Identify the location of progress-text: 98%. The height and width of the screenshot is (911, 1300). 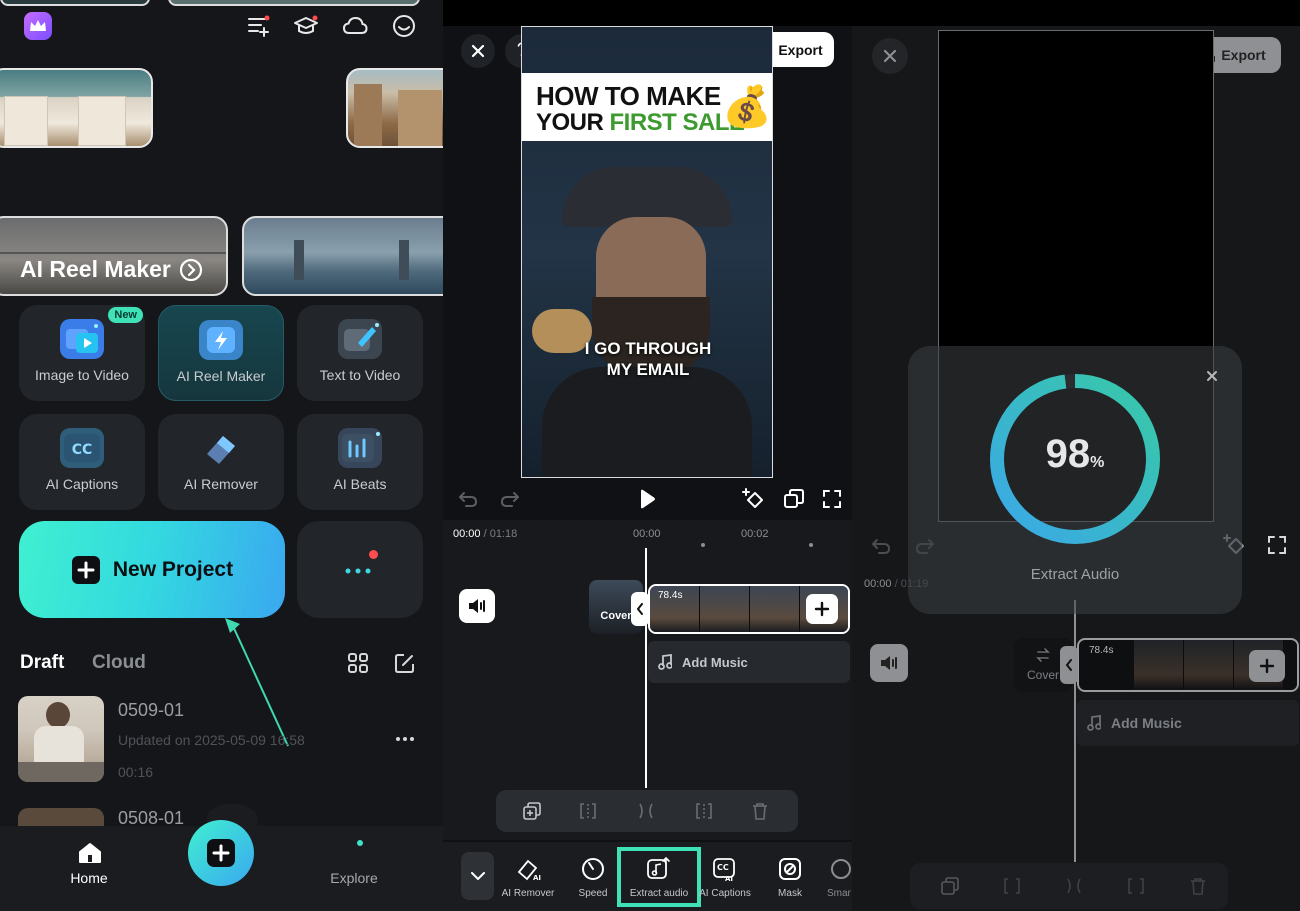
(1075, 454).